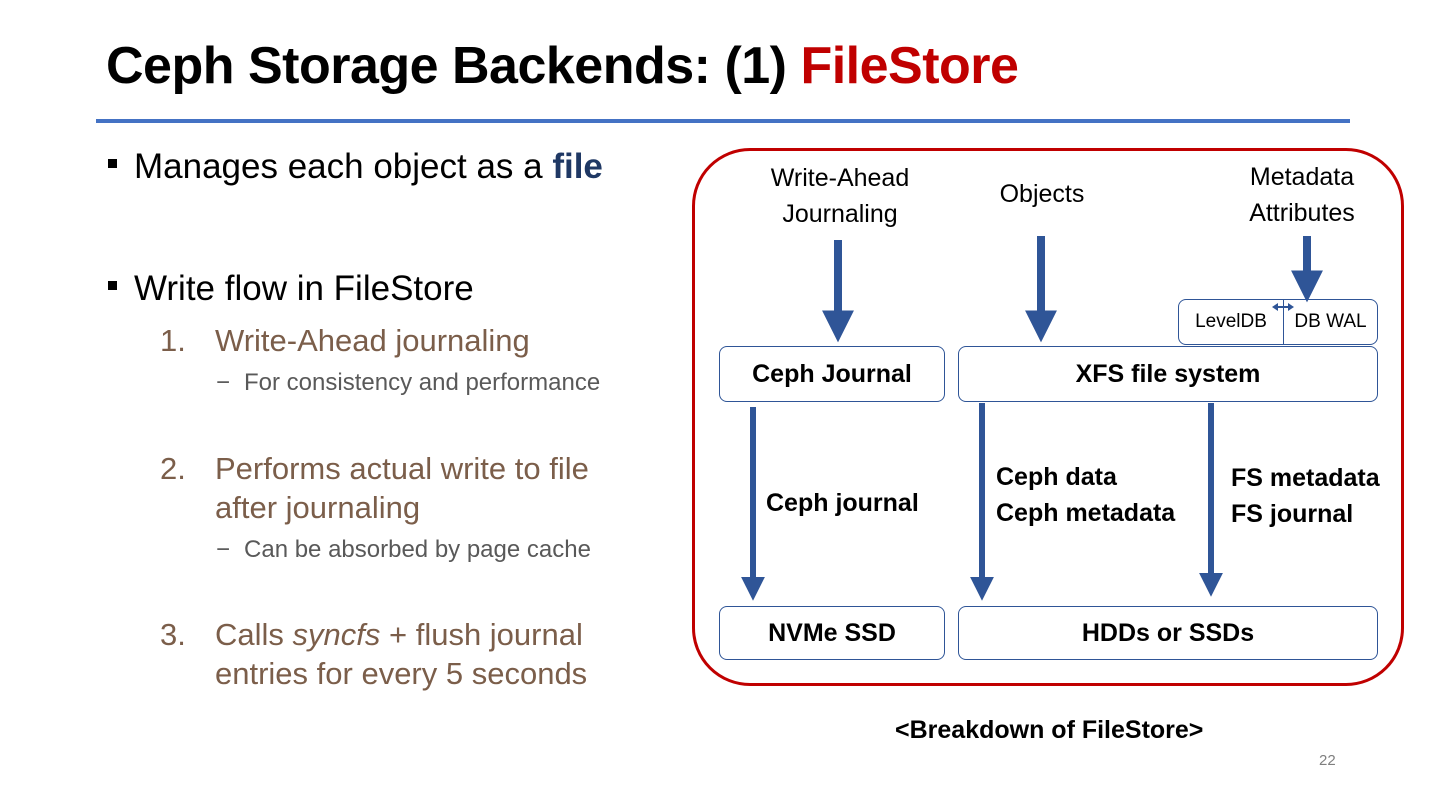  Describe the element at coordinates (1085, 495) in the screenshot. I see `label-ceph-data: Ceph data Ceph metadata` at that location.